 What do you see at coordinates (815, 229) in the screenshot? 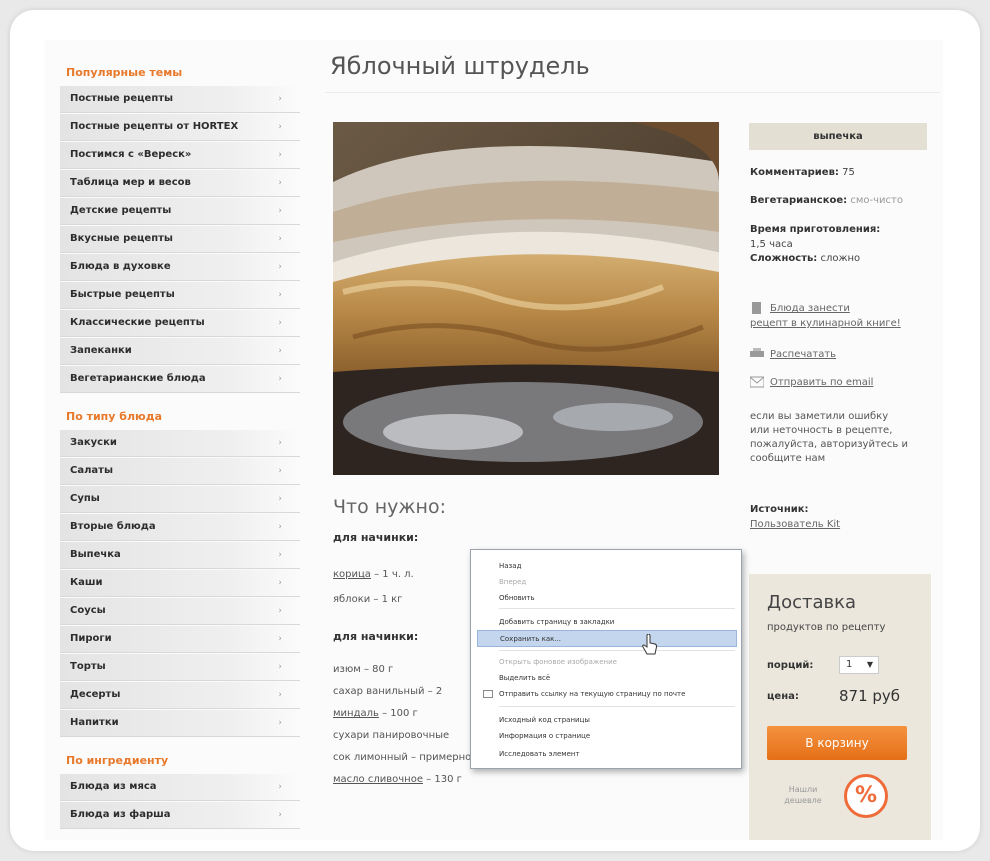
I see `time-label: Время приготовления:` at bounding box center [815, 229].